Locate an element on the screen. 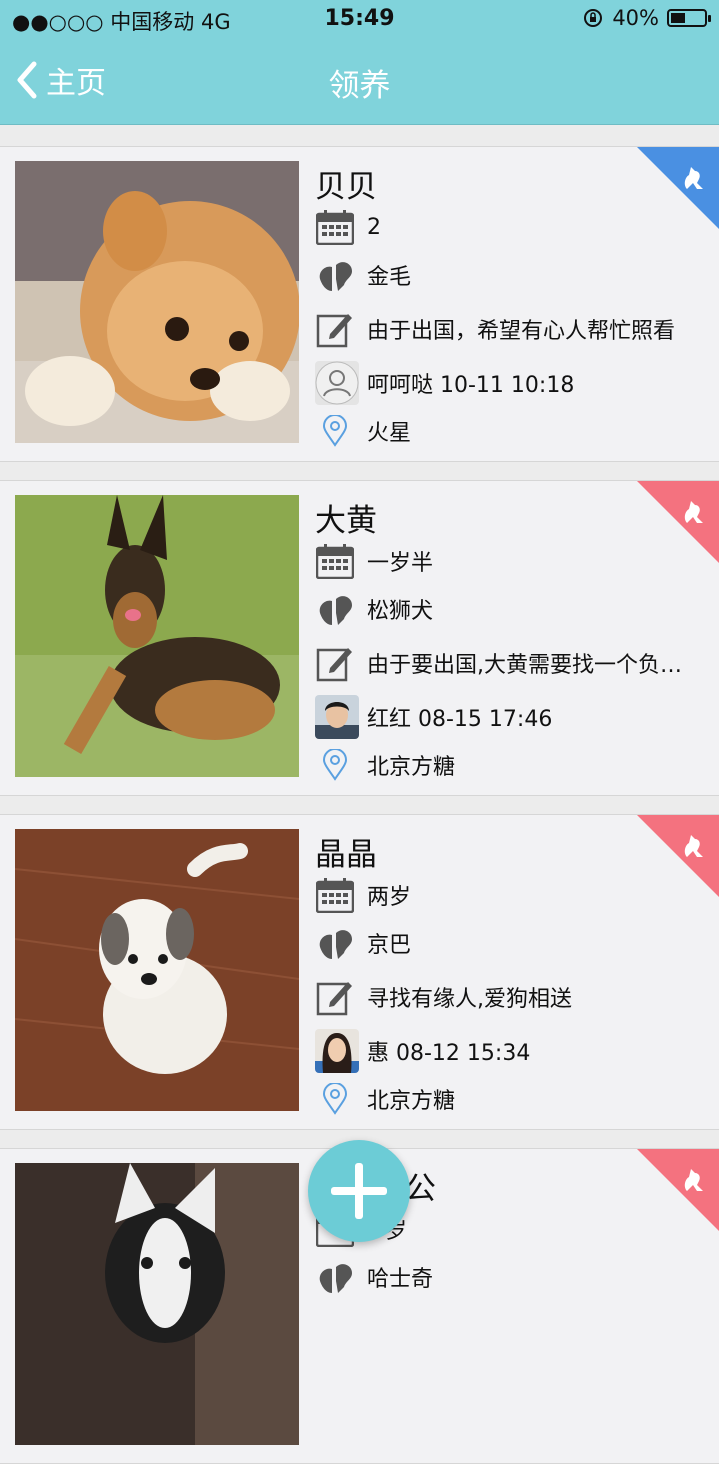 Image resolution: width=719 pixels, height=1464 pixels. pet-age: 两岁 is located at coordinates (389, 897).